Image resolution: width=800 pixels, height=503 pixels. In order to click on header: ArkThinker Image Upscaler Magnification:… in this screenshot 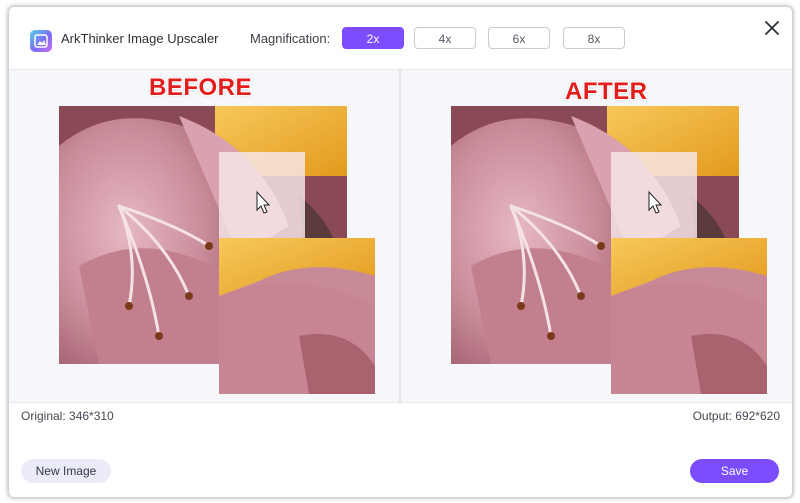, I will do `click(400, 38)`.